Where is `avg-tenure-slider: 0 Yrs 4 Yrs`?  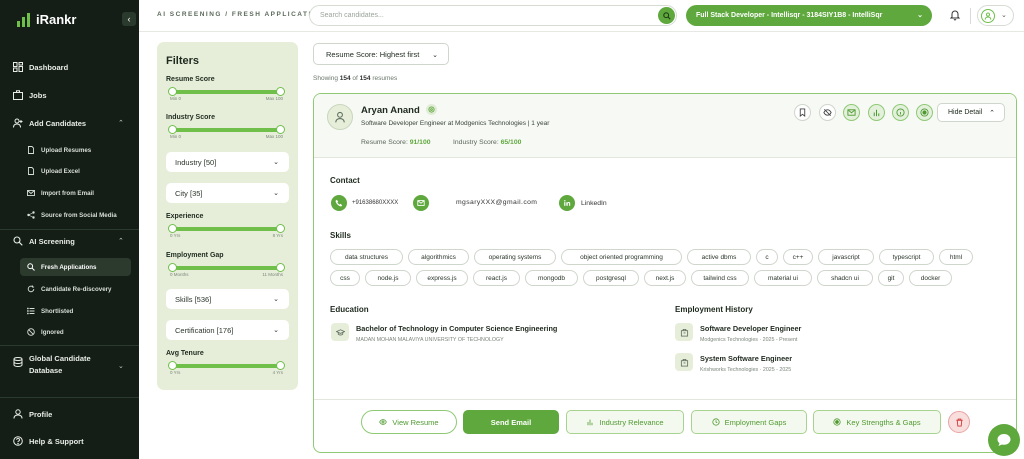 avg-tenure-slider: 0 Yrs 4 Yrs is located at coordinates (226, 368).